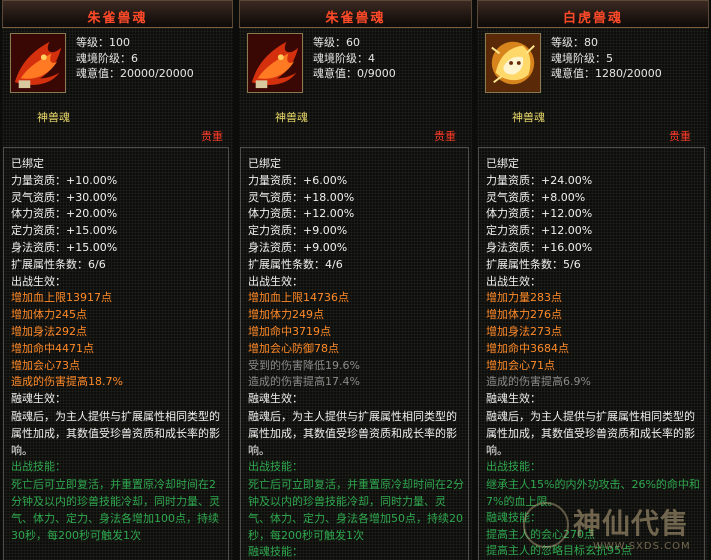 The height and width of the screenshot is (560, 711). Describe the element at coordinates (539, 247) in the screenshot. I see `detail-line: 身法资质：+16.00%` at that location.